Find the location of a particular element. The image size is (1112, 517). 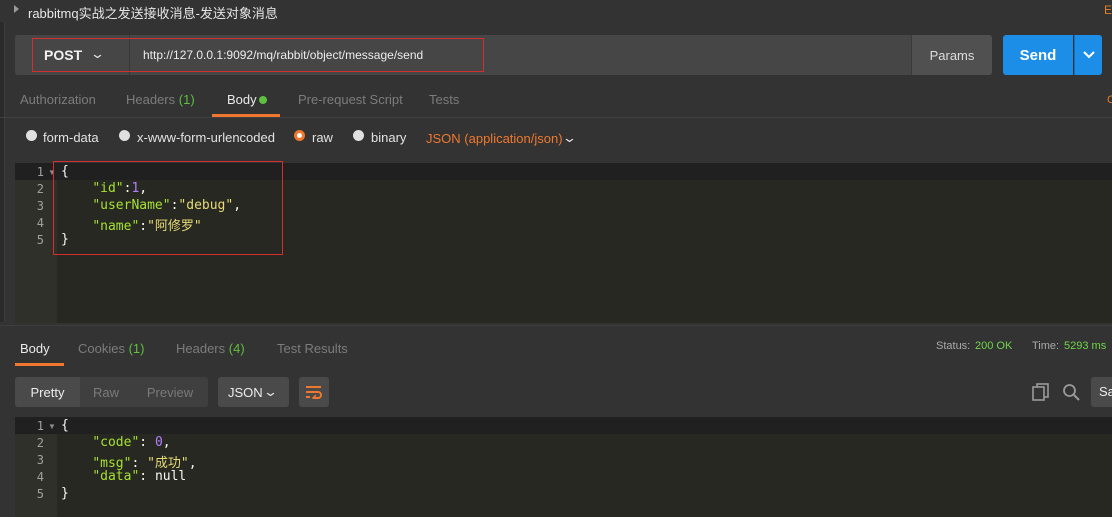

tab-response-headers-count: (4) is located at coordinates (236, 348).